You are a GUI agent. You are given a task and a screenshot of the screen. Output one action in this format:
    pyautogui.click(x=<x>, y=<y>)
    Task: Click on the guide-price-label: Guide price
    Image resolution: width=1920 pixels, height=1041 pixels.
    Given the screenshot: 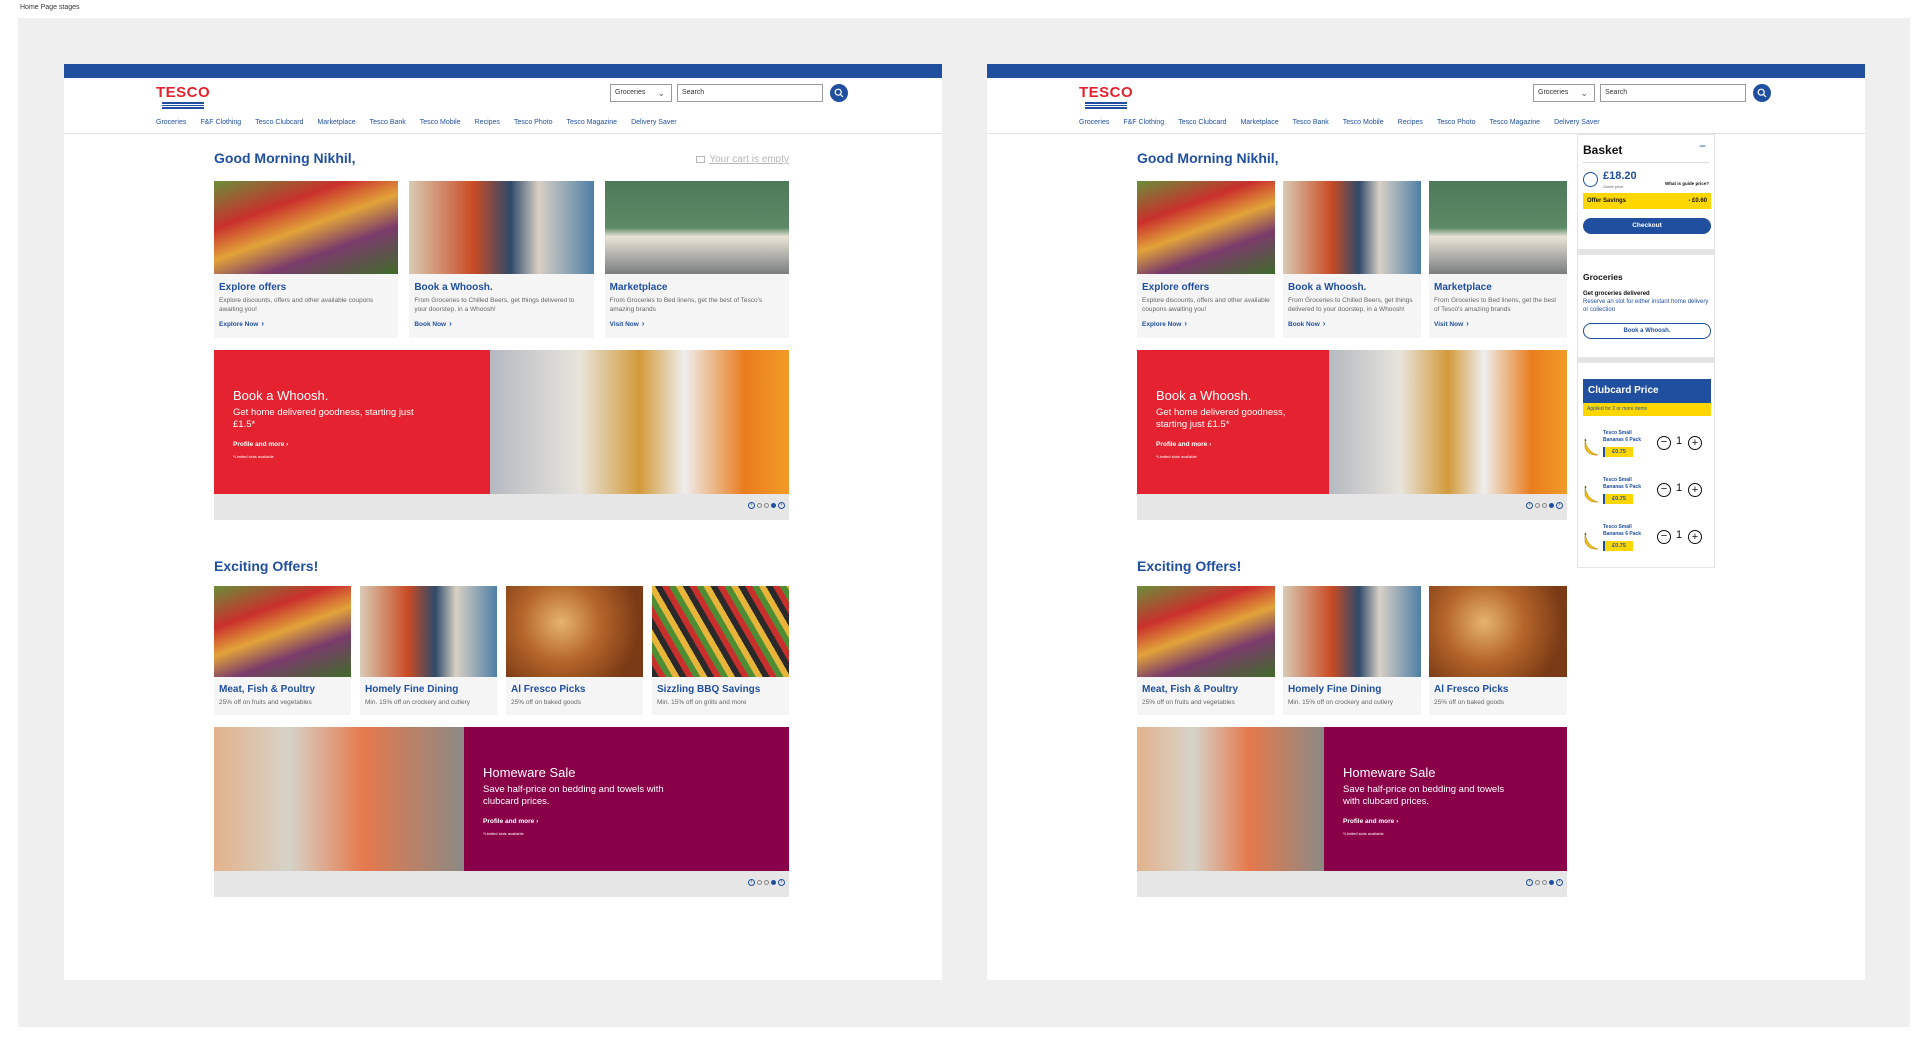 What is the action you would take?
    pyautogui.click(x=1613, y=186)
    